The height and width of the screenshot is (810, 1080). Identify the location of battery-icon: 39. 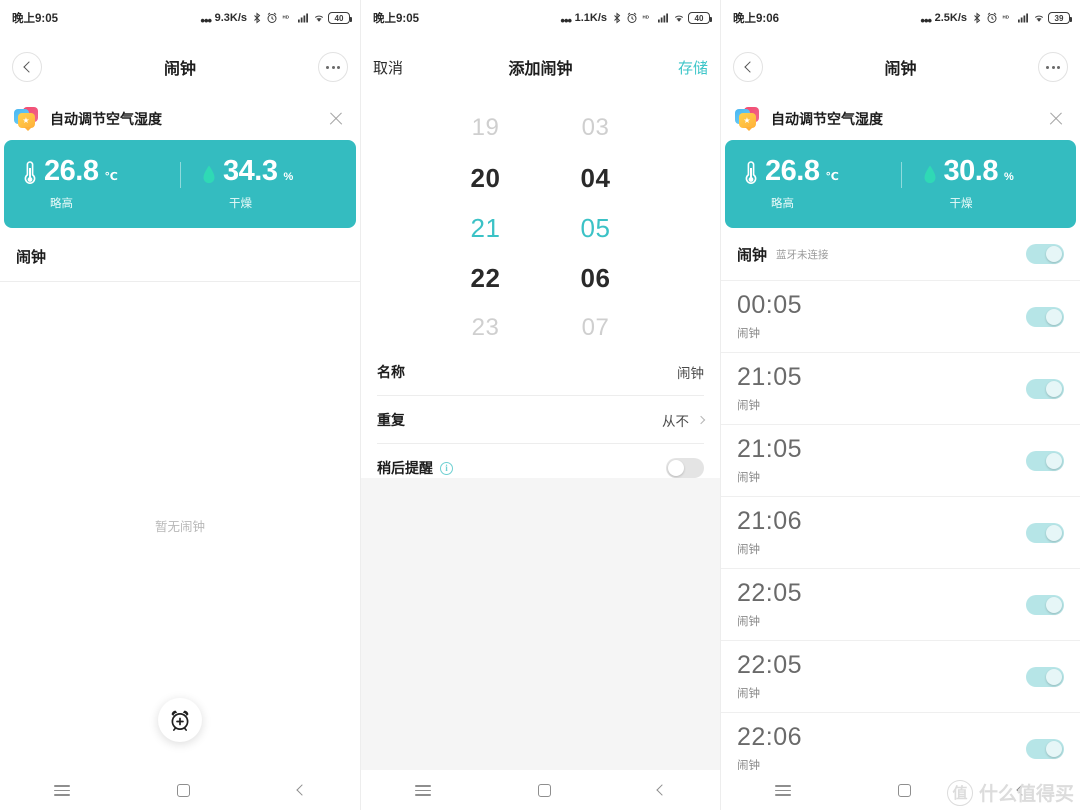
(1060, 18).